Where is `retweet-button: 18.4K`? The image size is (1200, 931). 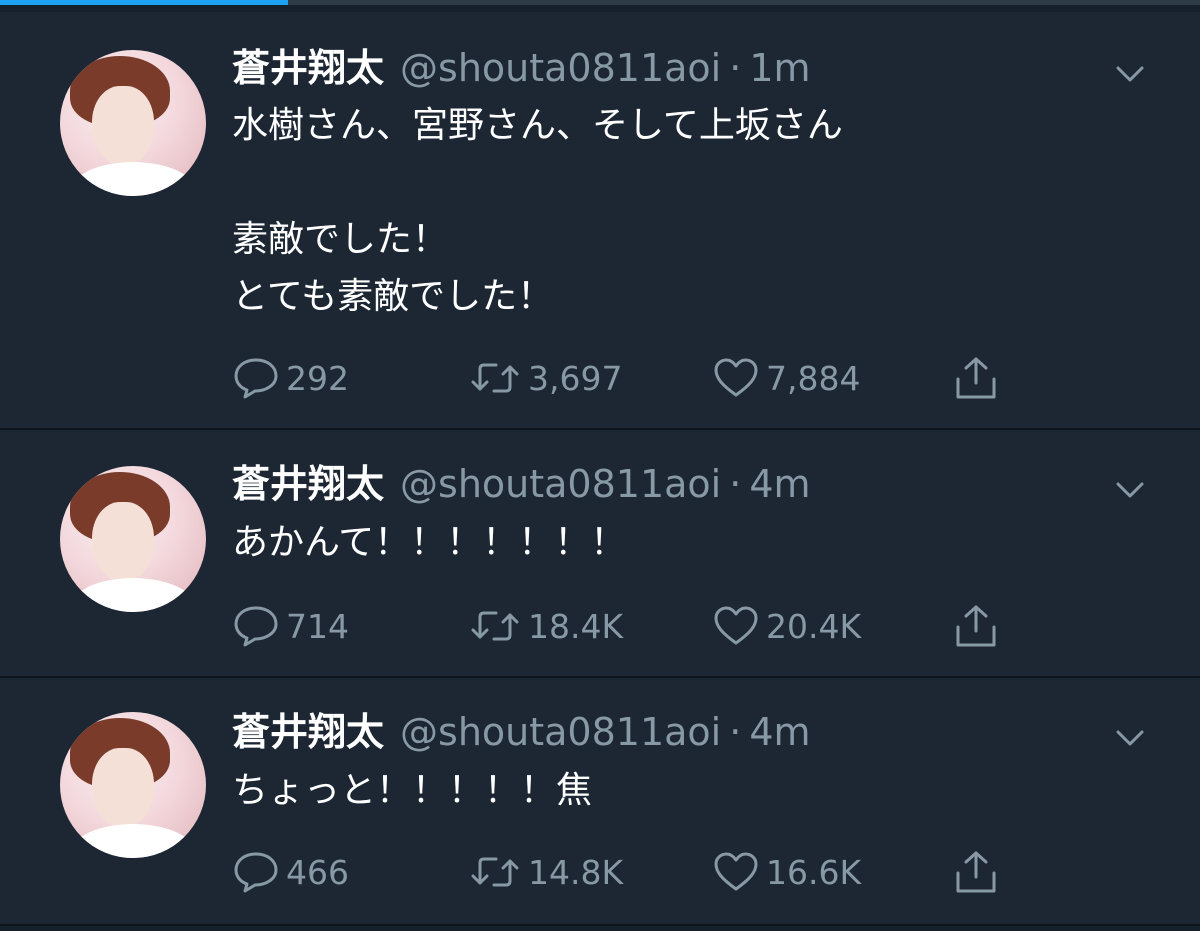
retweet-button: 18.4K is located at coordinates (545, 626).